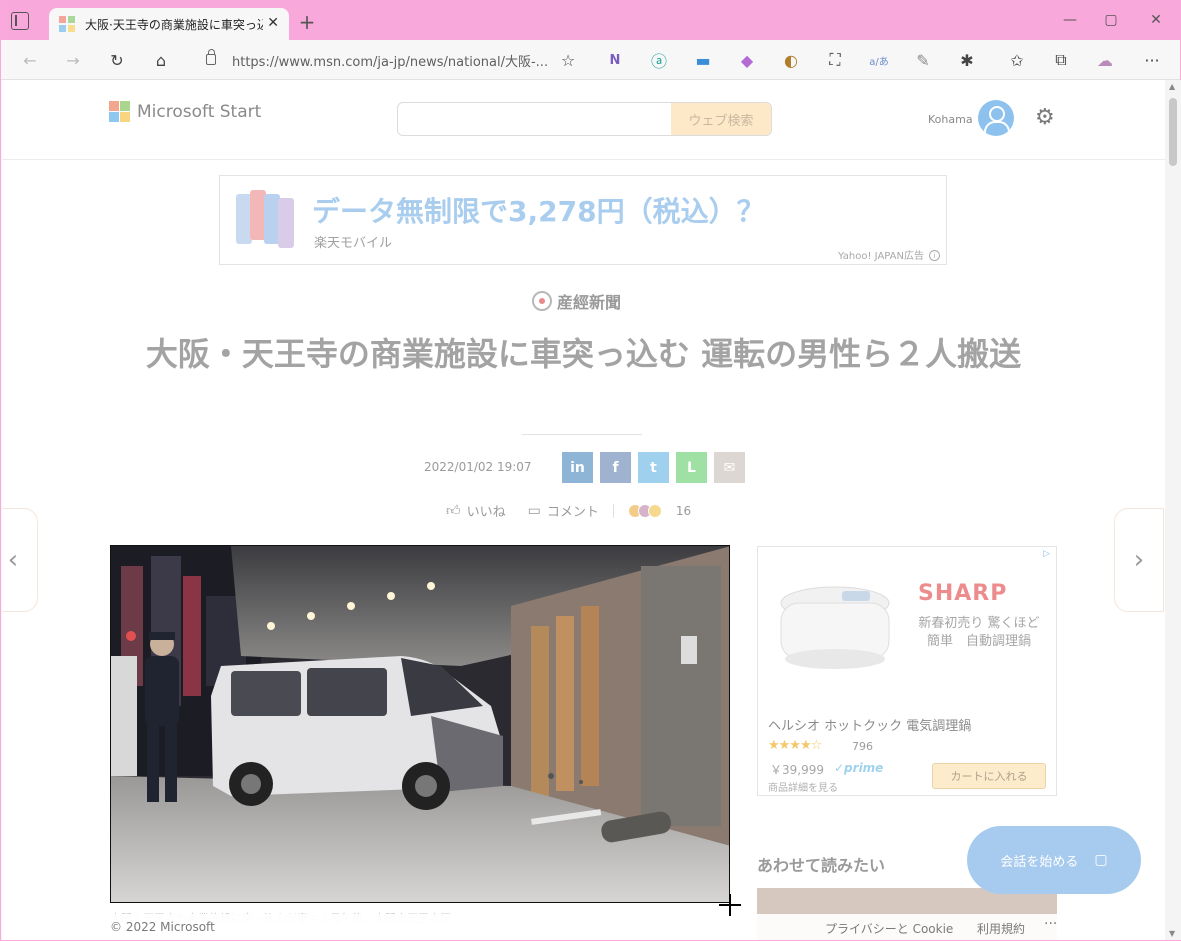 The image size is (1181, 941). I want to click on reaction-bar: 👍︎ いいね ▭ コメント 16, so click(569, 511).